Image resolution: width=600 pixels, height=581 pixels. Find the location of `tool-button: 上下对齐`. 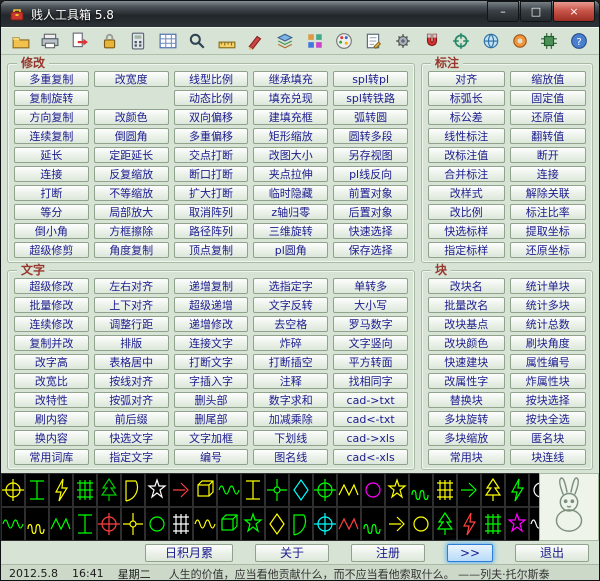

tool-button: 上下对齐 is located at coordinates (131, 305).